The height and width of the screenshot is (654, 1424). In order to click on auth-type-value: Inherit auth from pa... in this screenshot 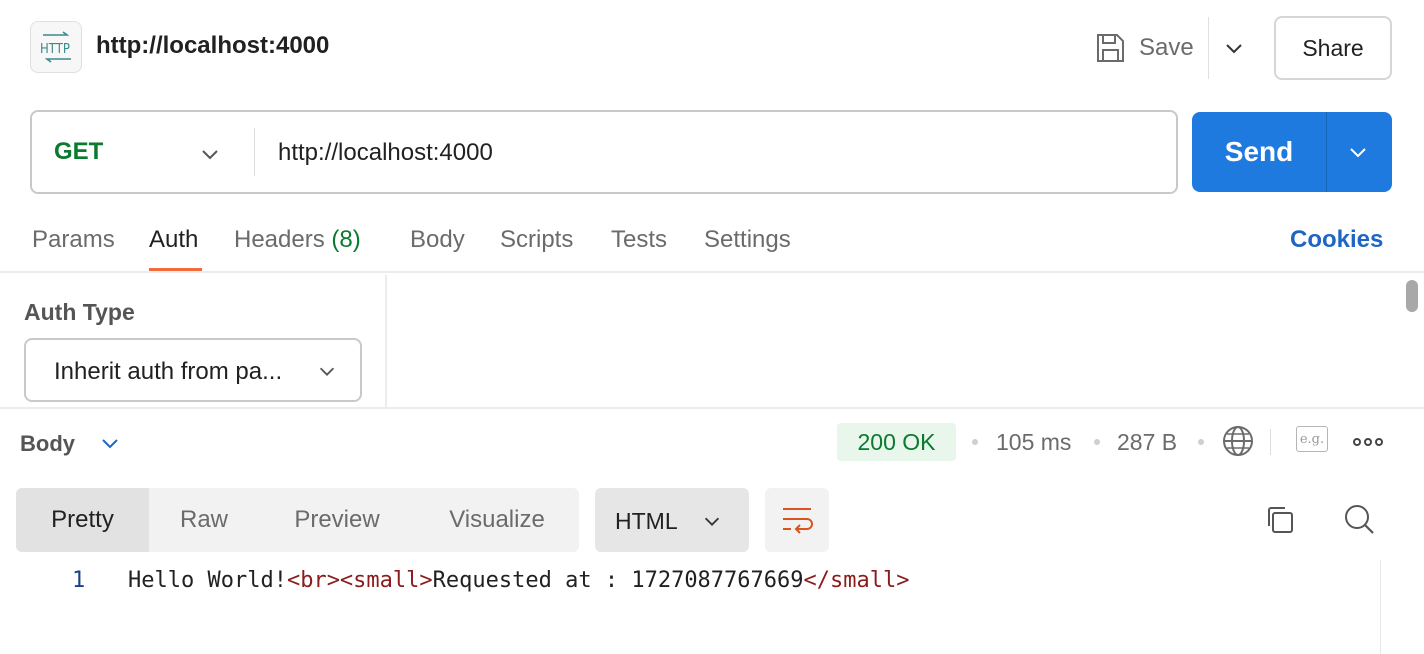, I will do `click(168, 371)`.